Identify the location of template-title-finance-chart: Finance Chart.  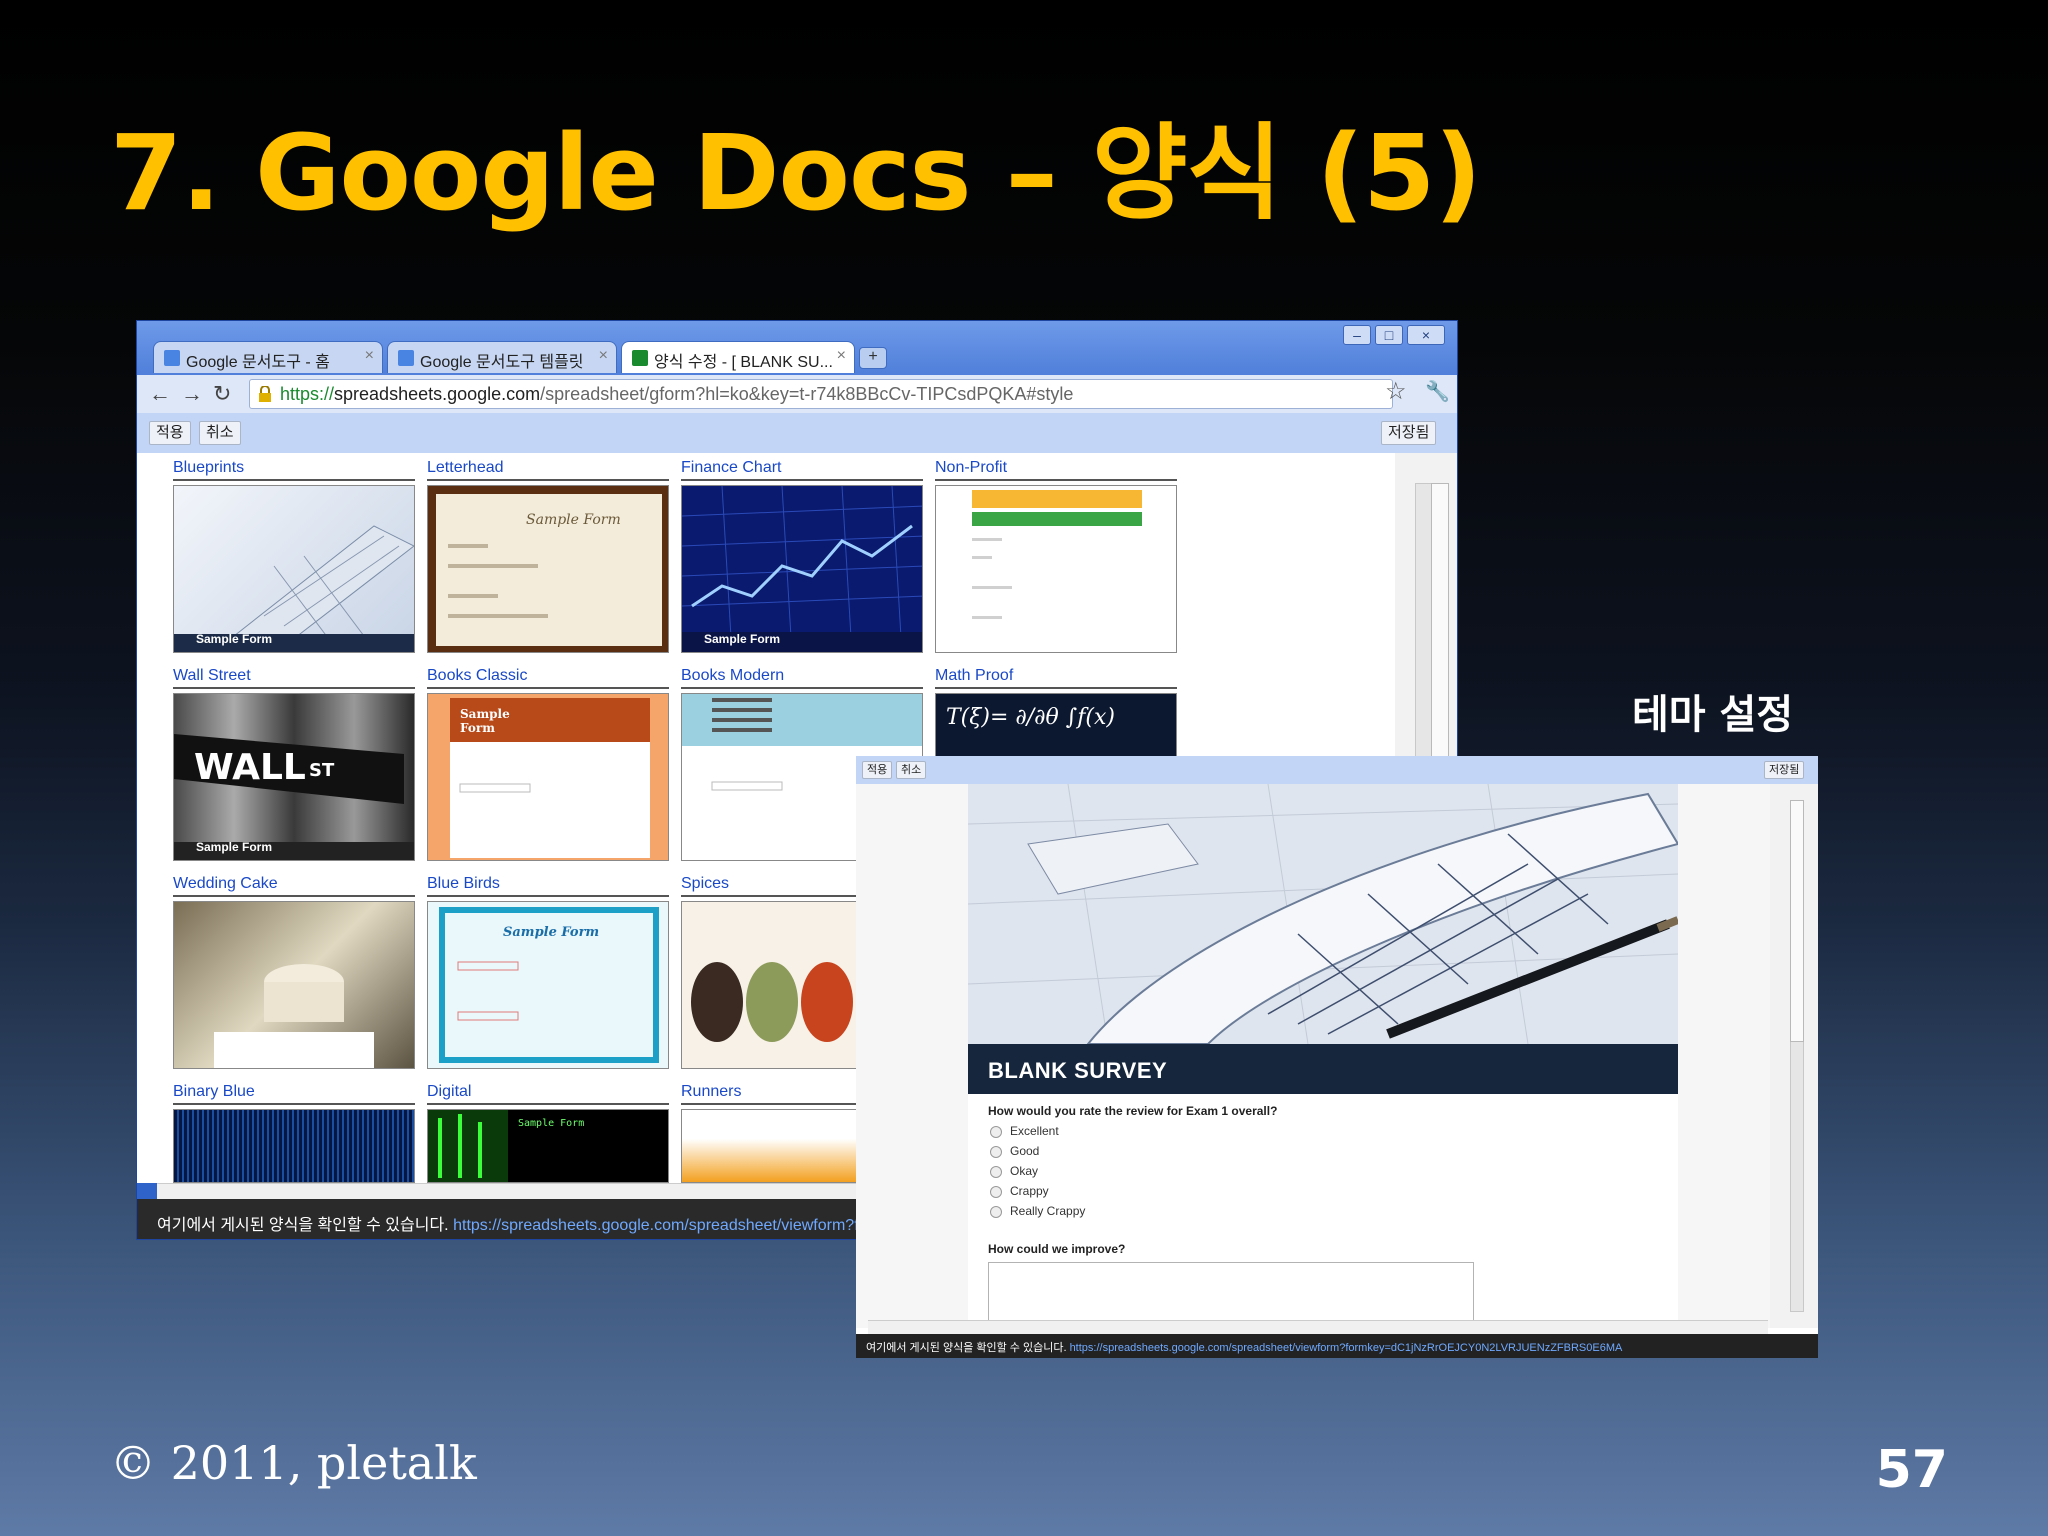
(802, 470).